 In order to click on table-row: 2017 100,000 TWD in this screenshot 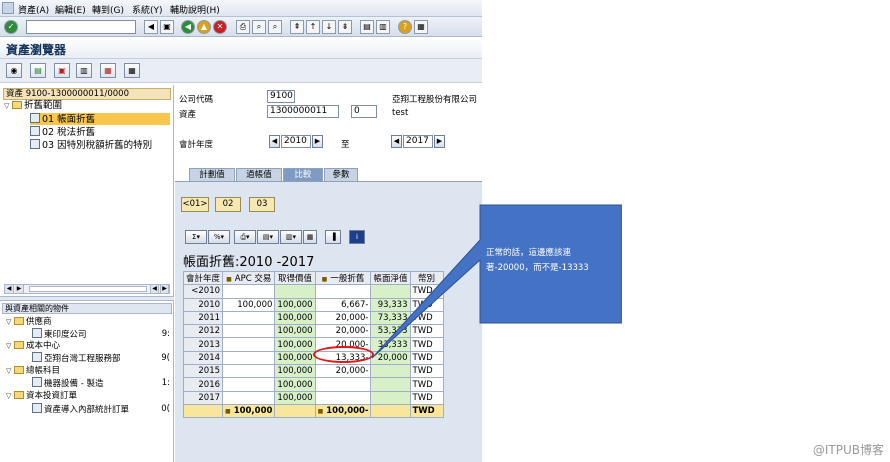, I will do `click(313, 397)`.